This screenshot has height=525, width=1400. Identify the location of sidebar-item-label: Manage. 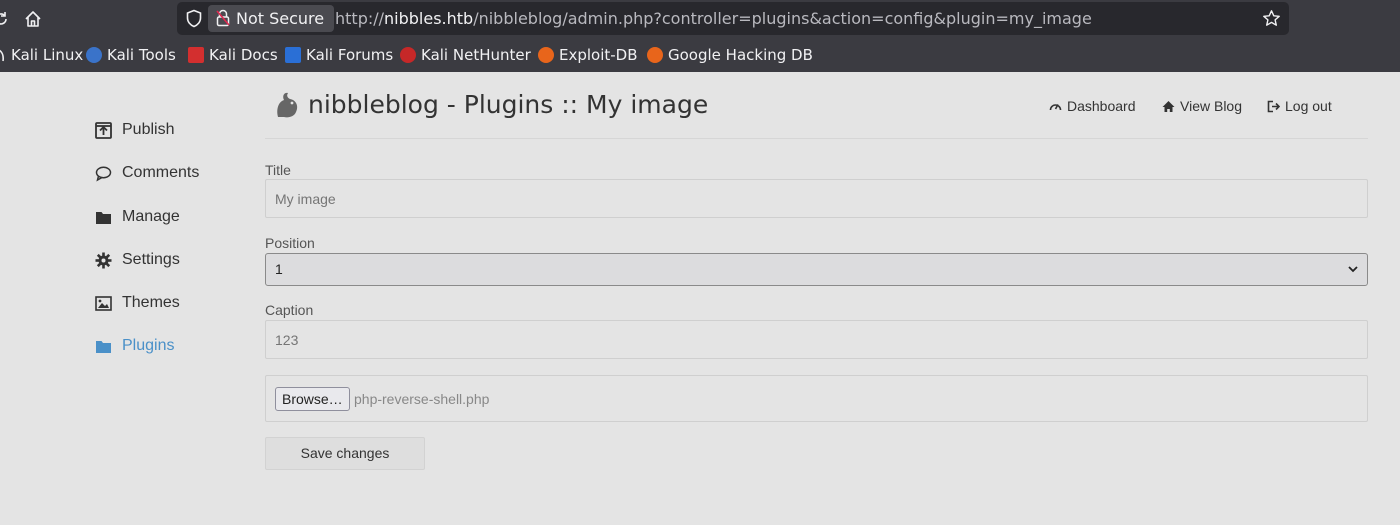
(151, 216).